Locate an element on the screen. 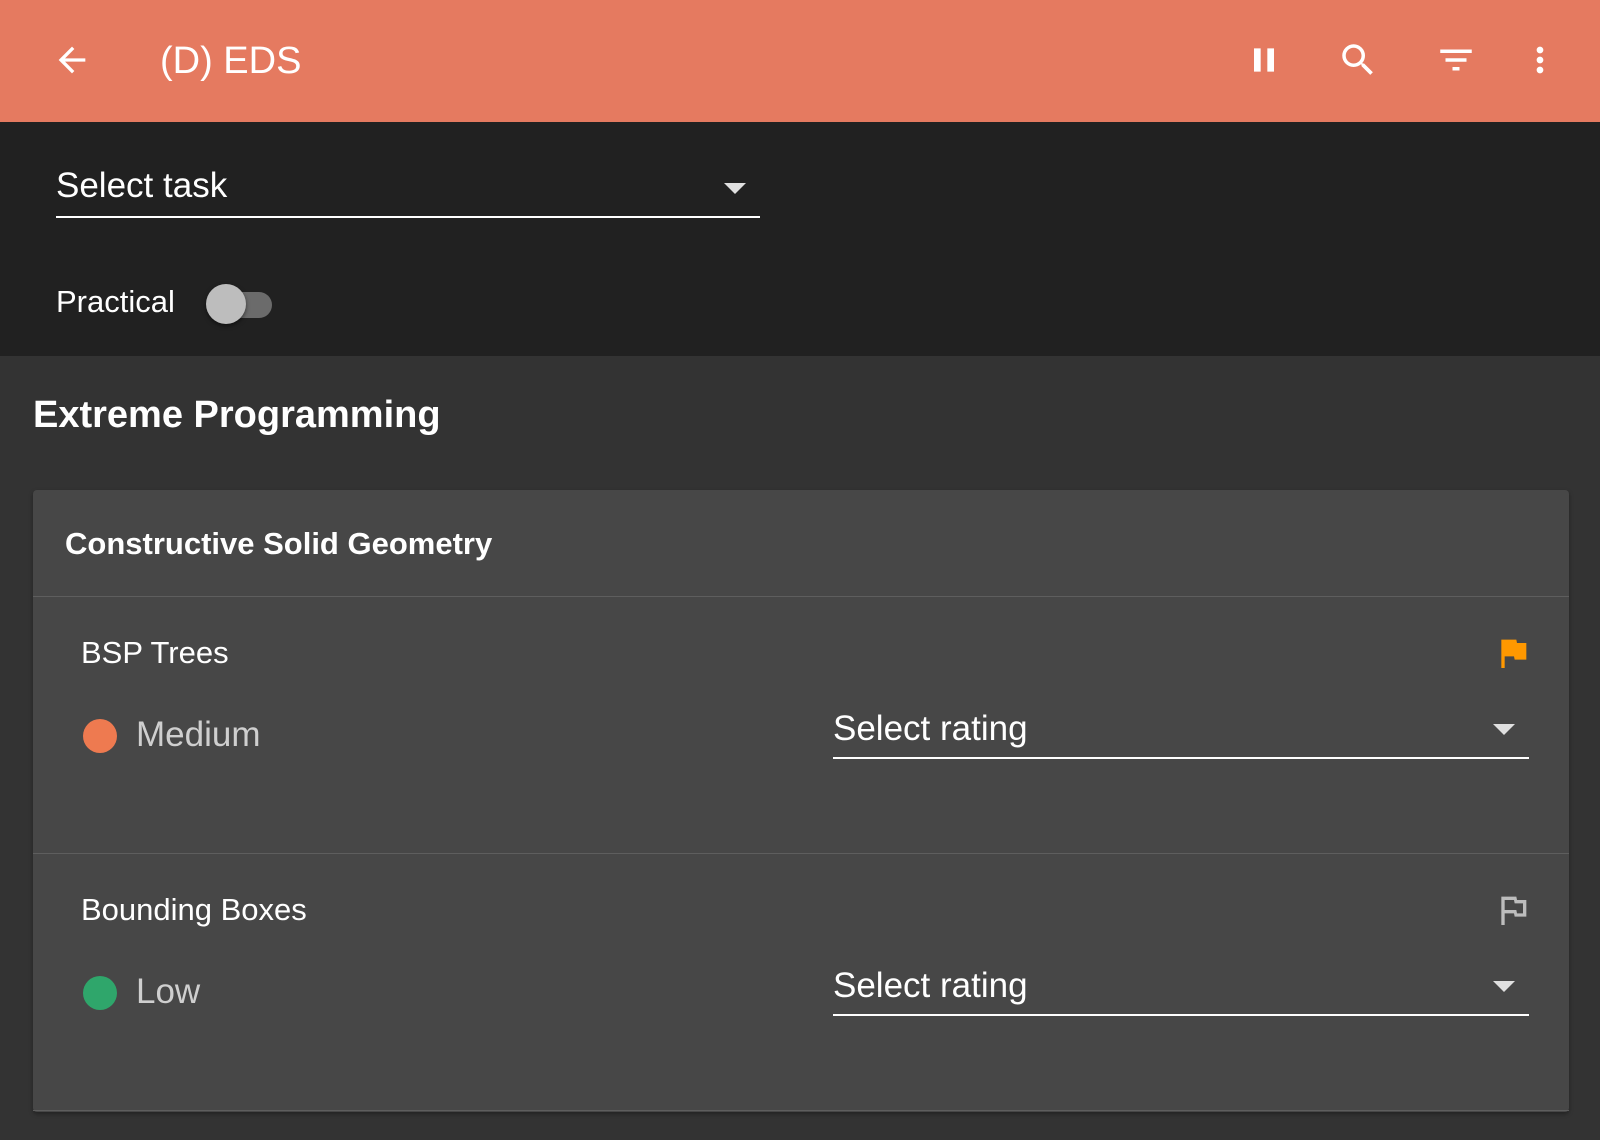 The width and height of the screenshot is (1600, 1140). more-vert-icon is located at coordinates (1540, 60).